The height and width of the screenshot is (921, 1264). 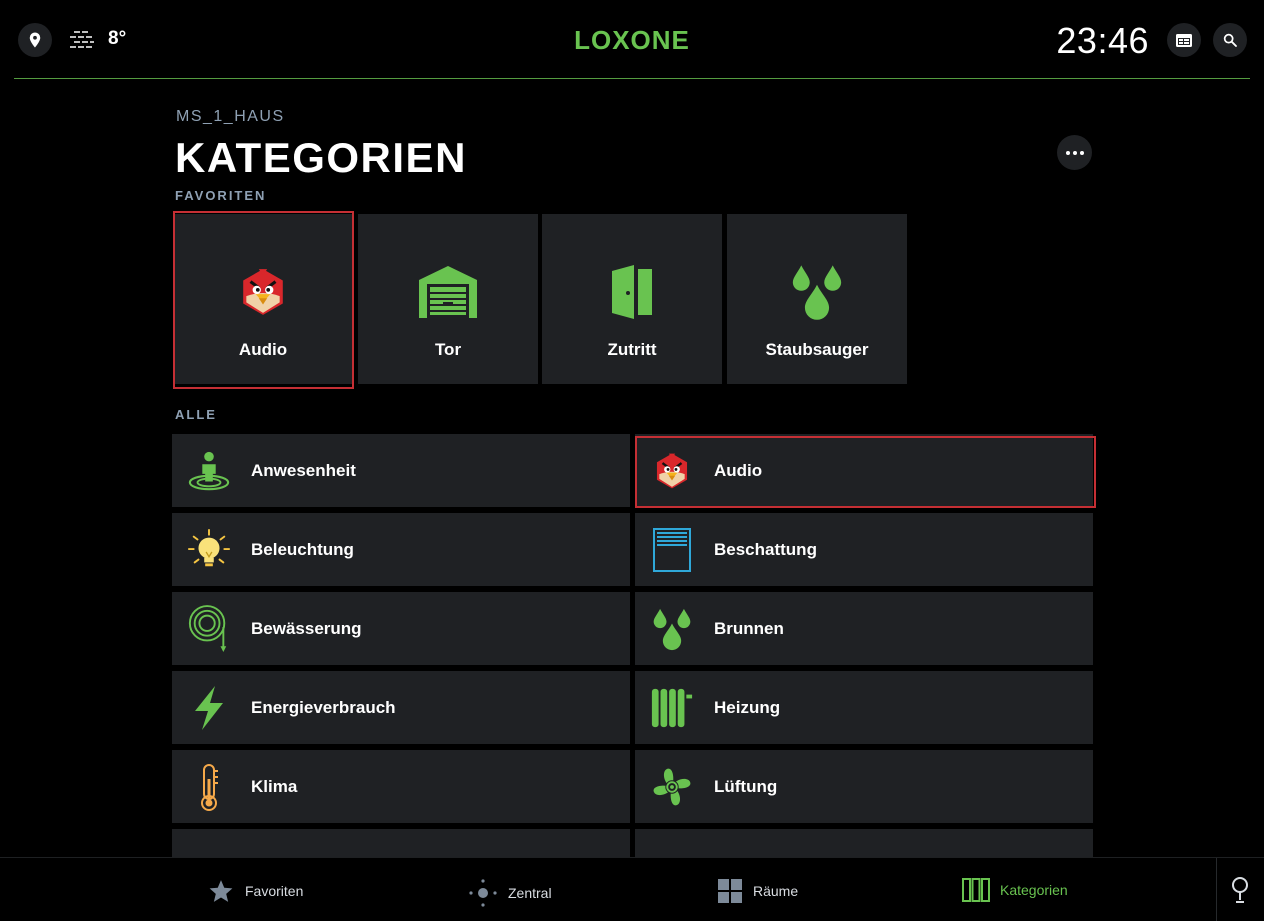 I want to click on row-label: Heizung, so click(x=747, y=707).